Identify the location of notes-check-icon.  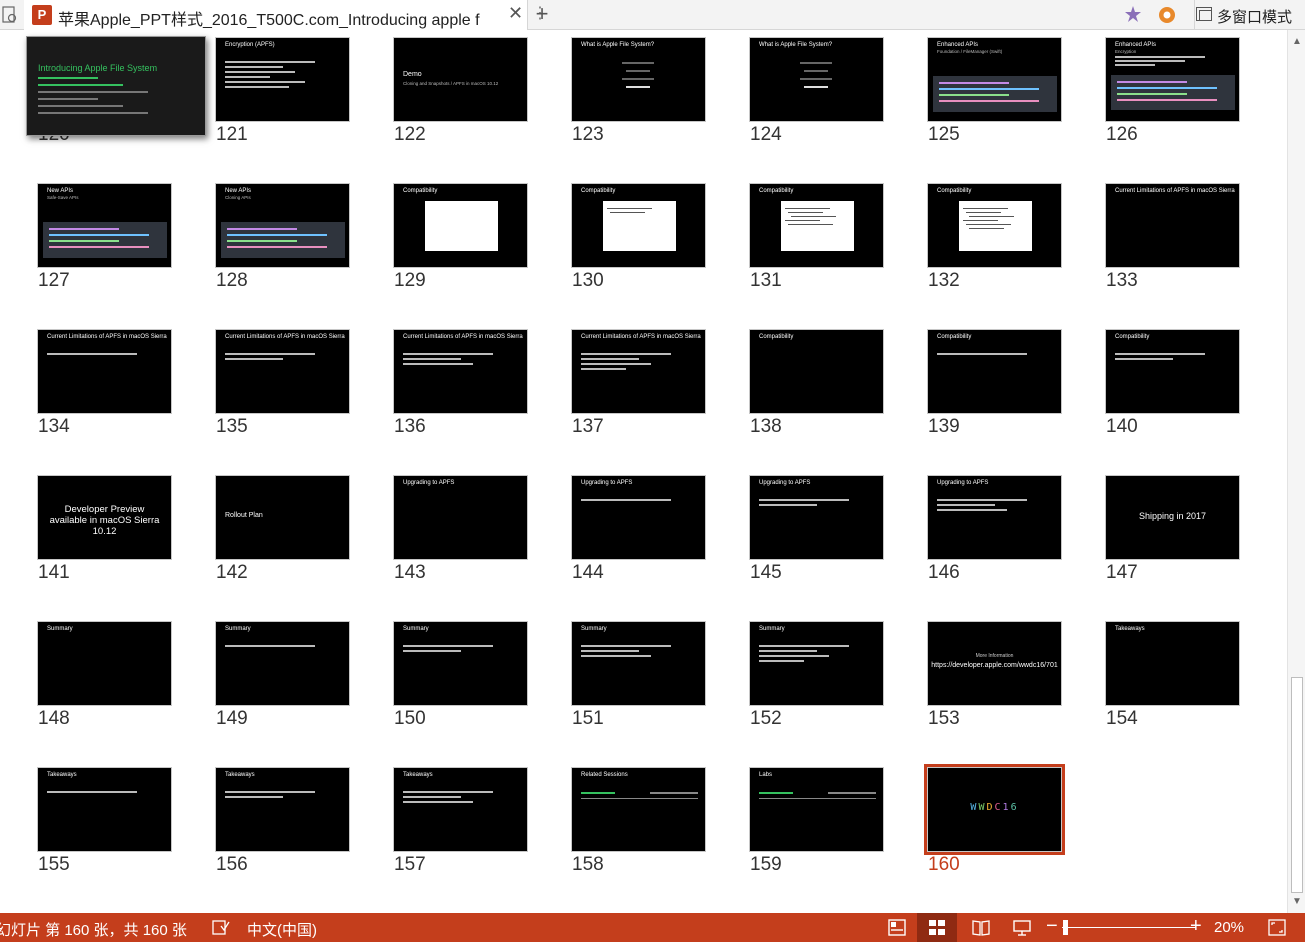
(221, 927).